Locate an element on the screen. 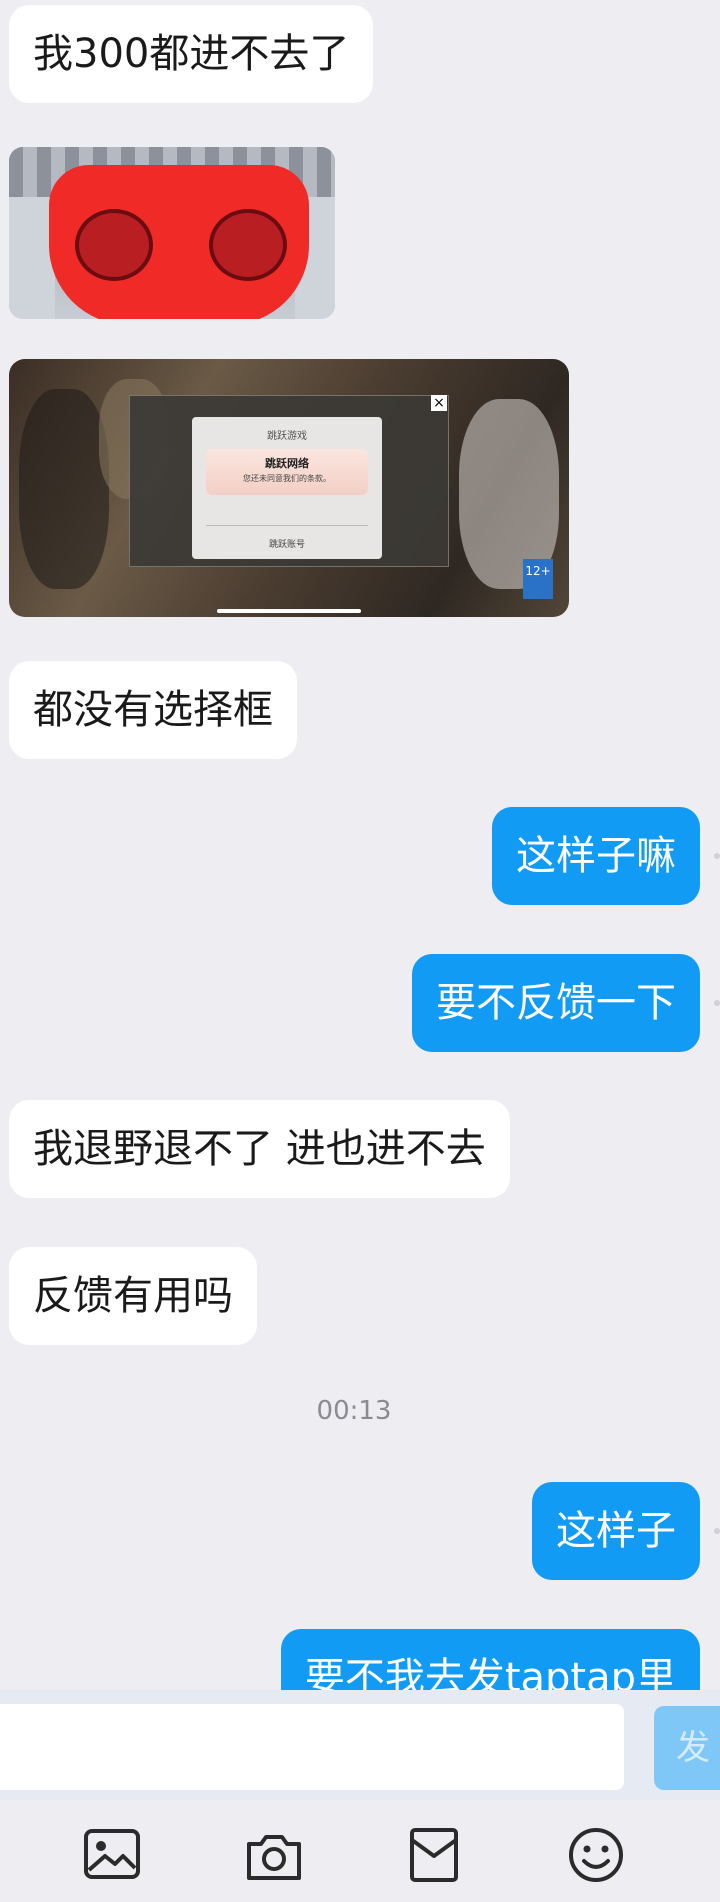  screenshot-account-link: 跳跃账号 is located at coordinates (286, 545).